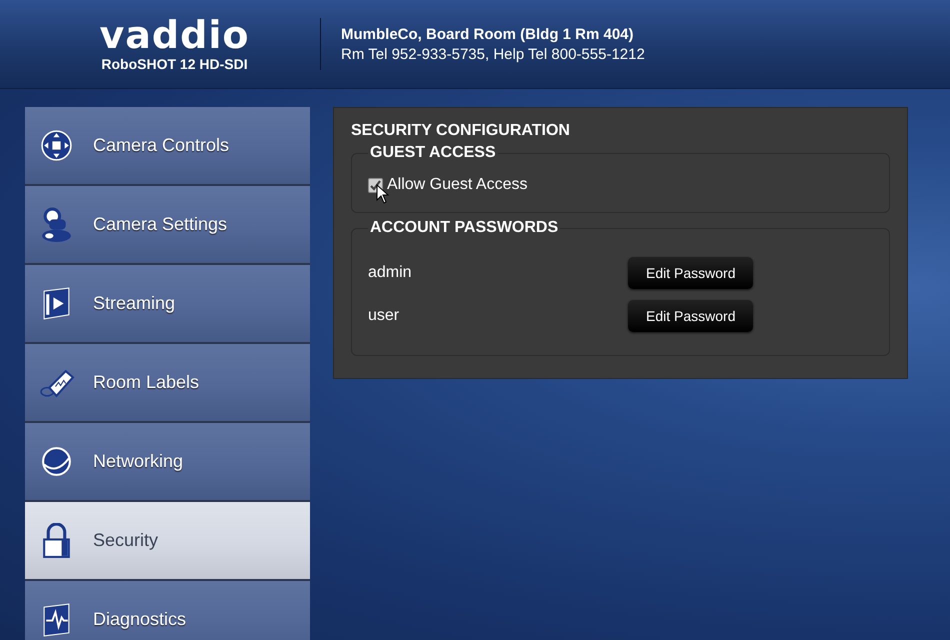  I want to click on group-legend: GUEST ACCESS, so click(433, 153).